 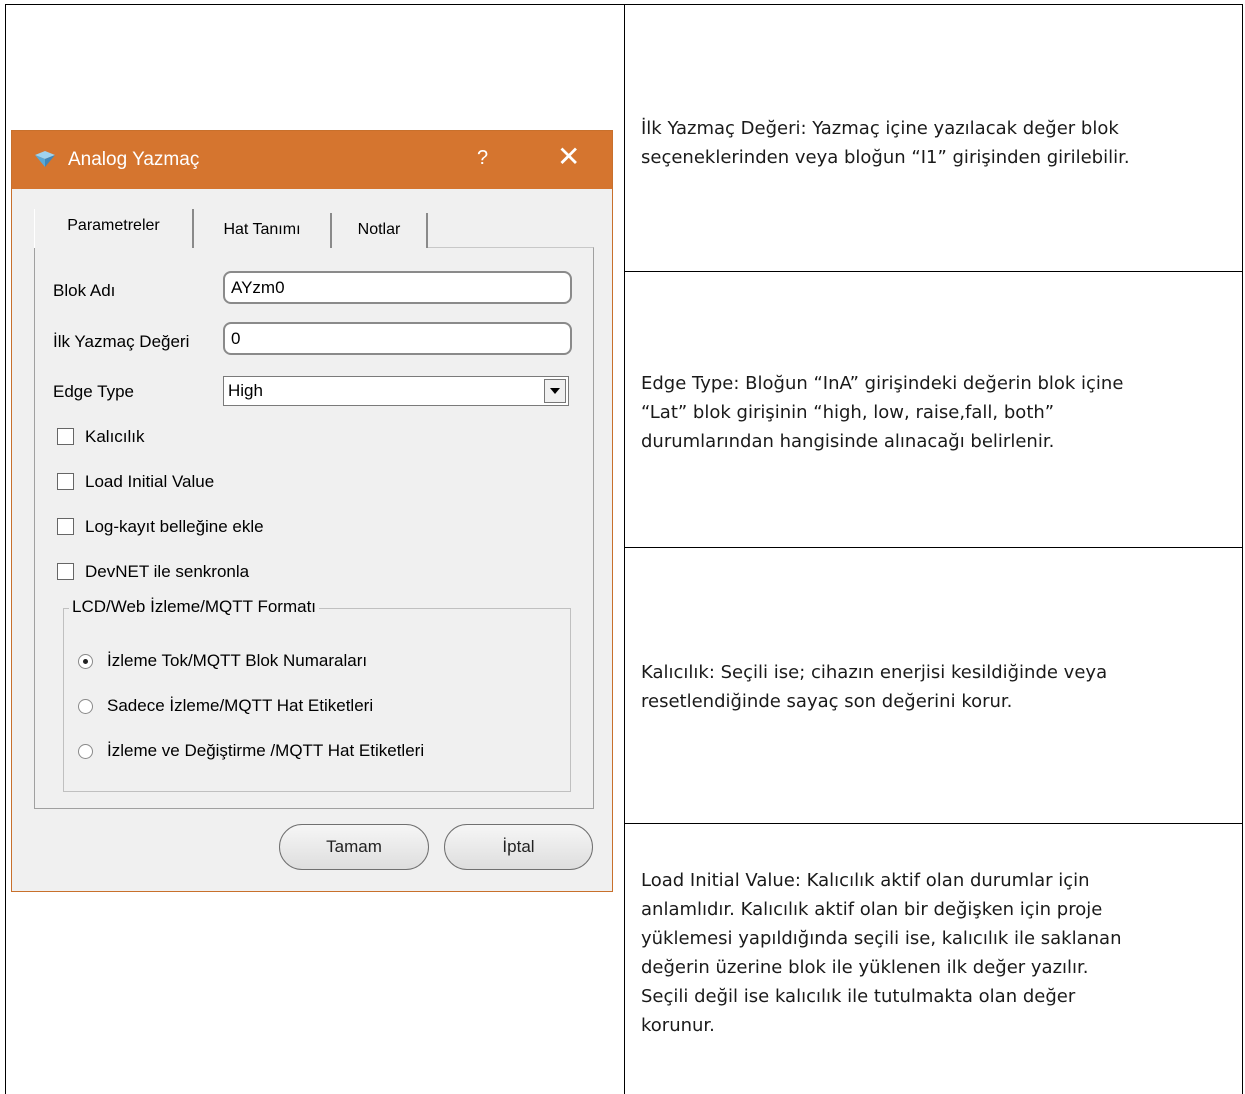 I want to click on radio-block-numbers, so click(x=85, y=661).